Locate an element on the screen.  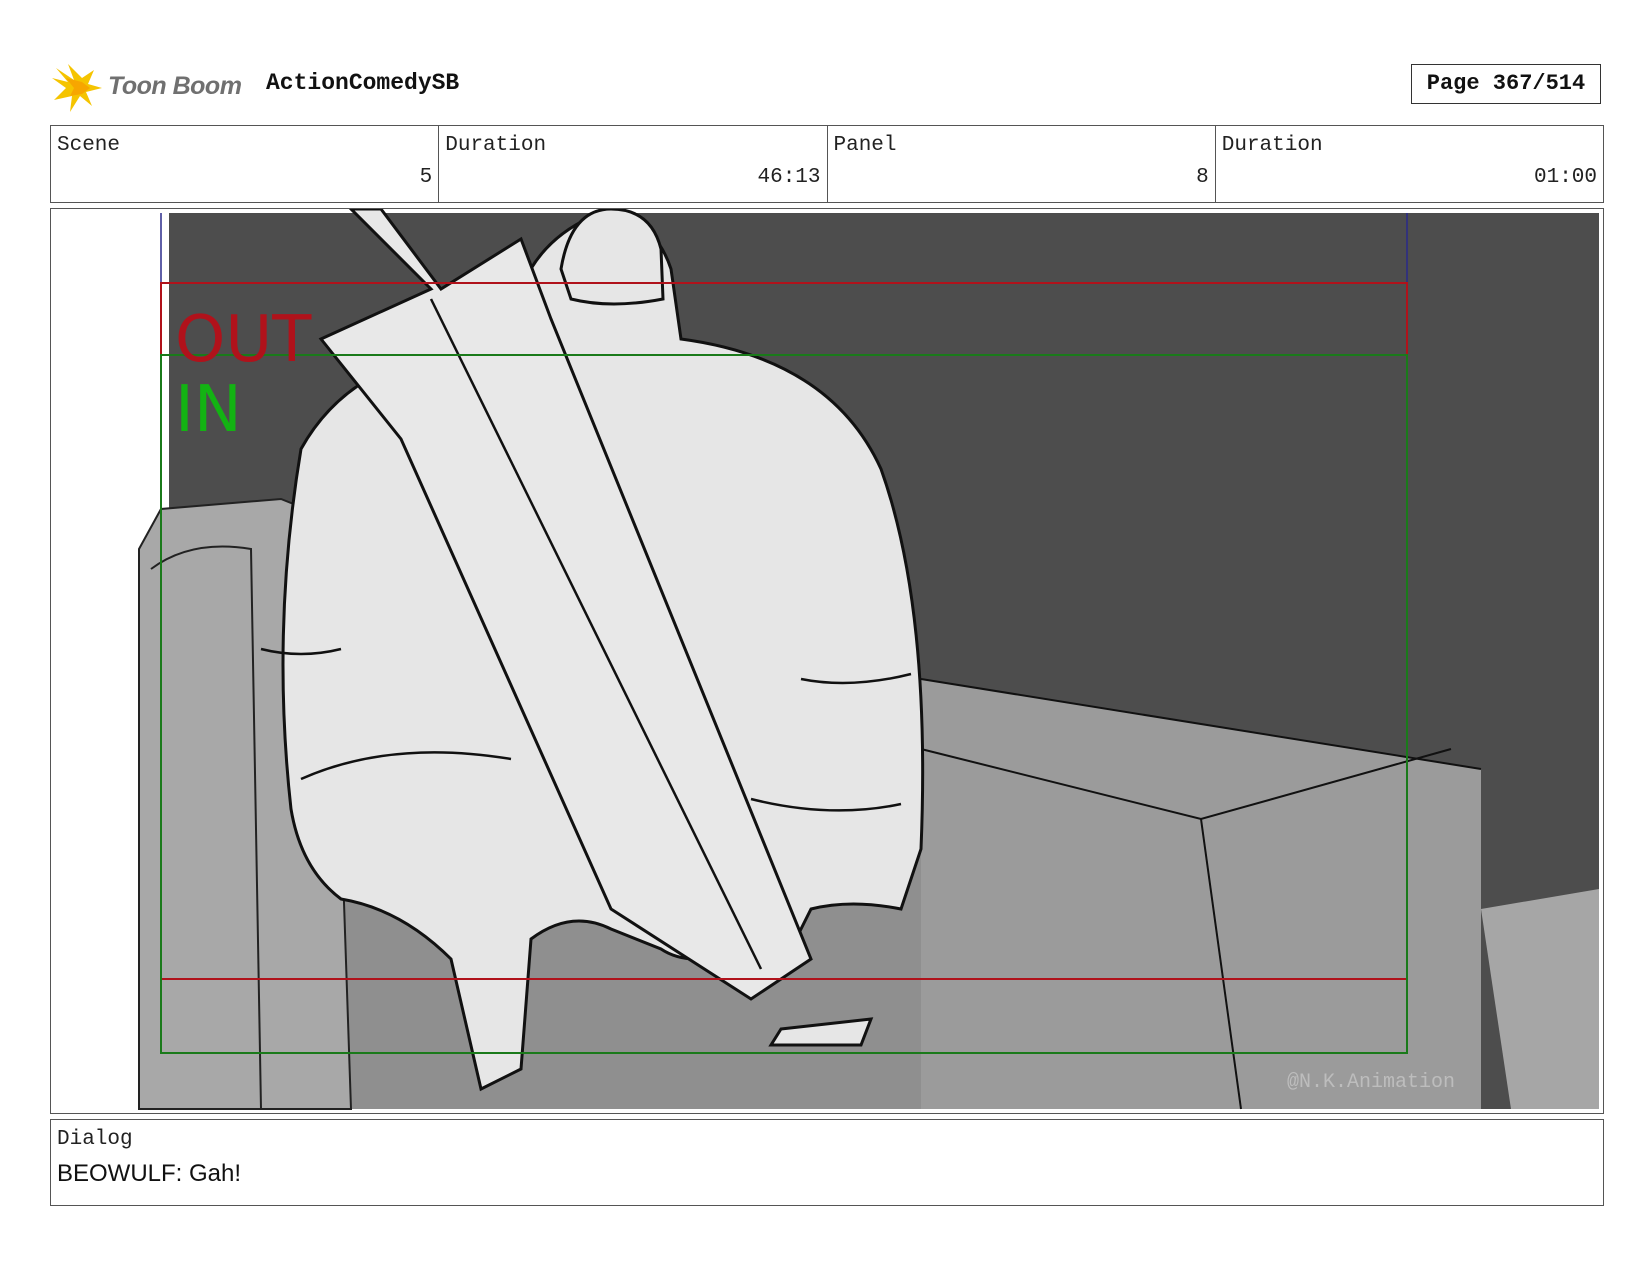
dialog-text: BEOWULF: Gah! is located at coordinates (149, 1173).